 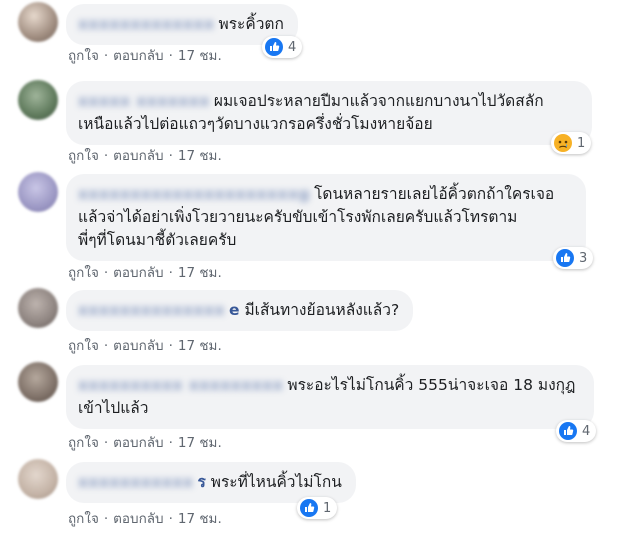 I want to click on commenter-name: xxxxxxxxxxx, so click(x=135, y=482).